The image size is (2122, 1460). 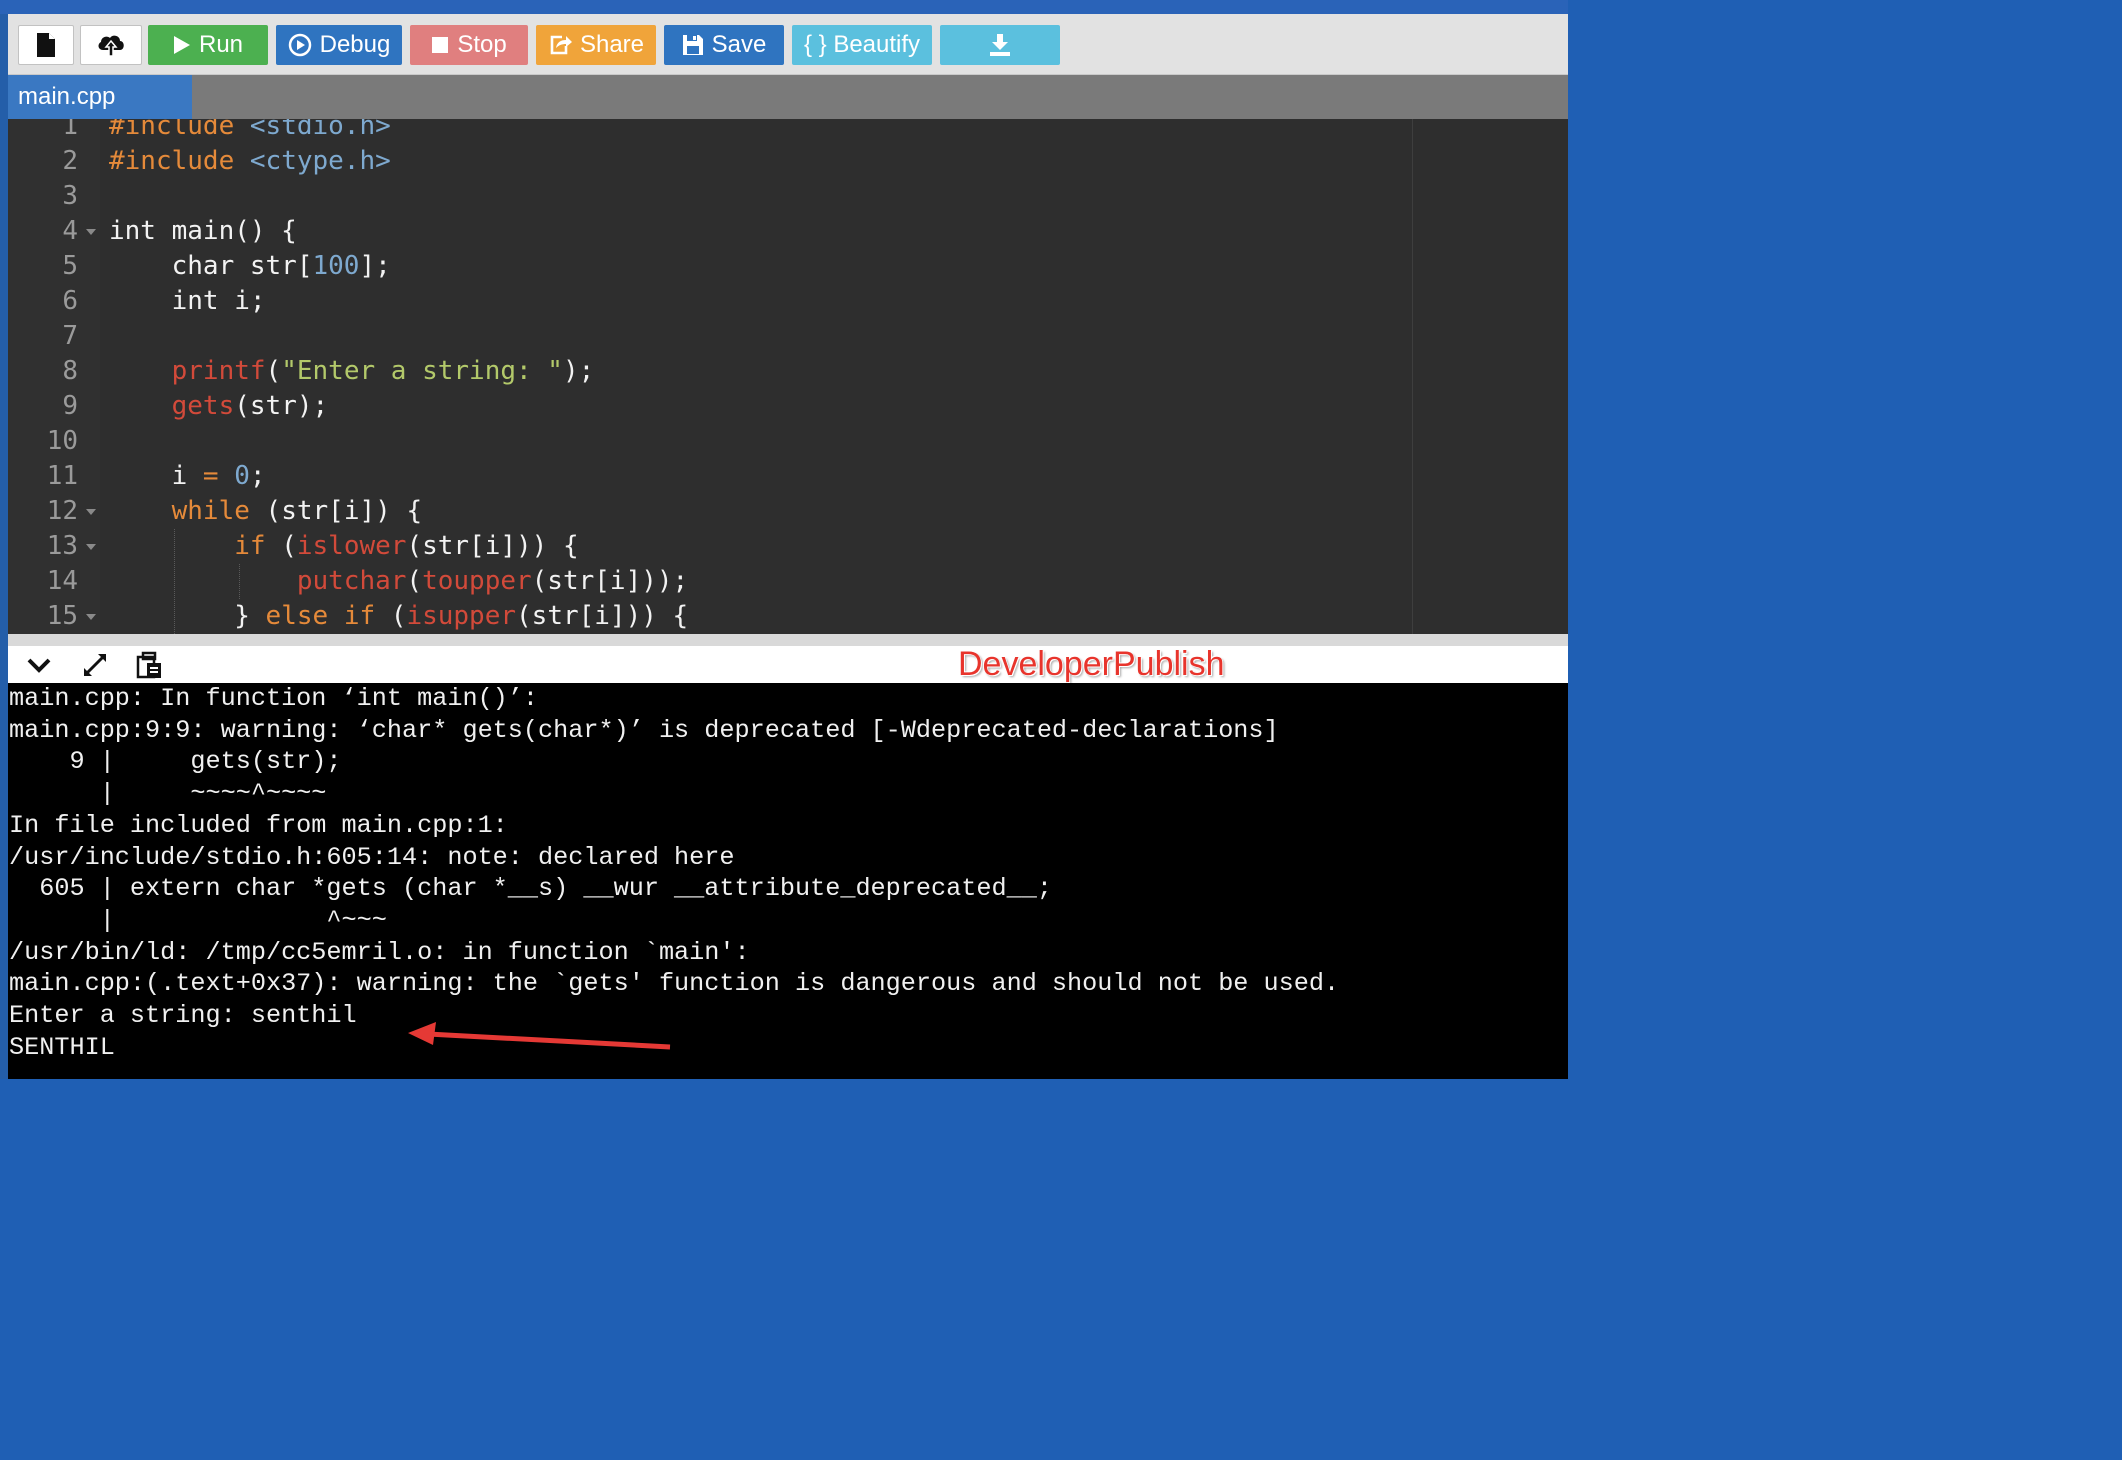 I want to click on code-token: ;, so click(x=257, y=476).